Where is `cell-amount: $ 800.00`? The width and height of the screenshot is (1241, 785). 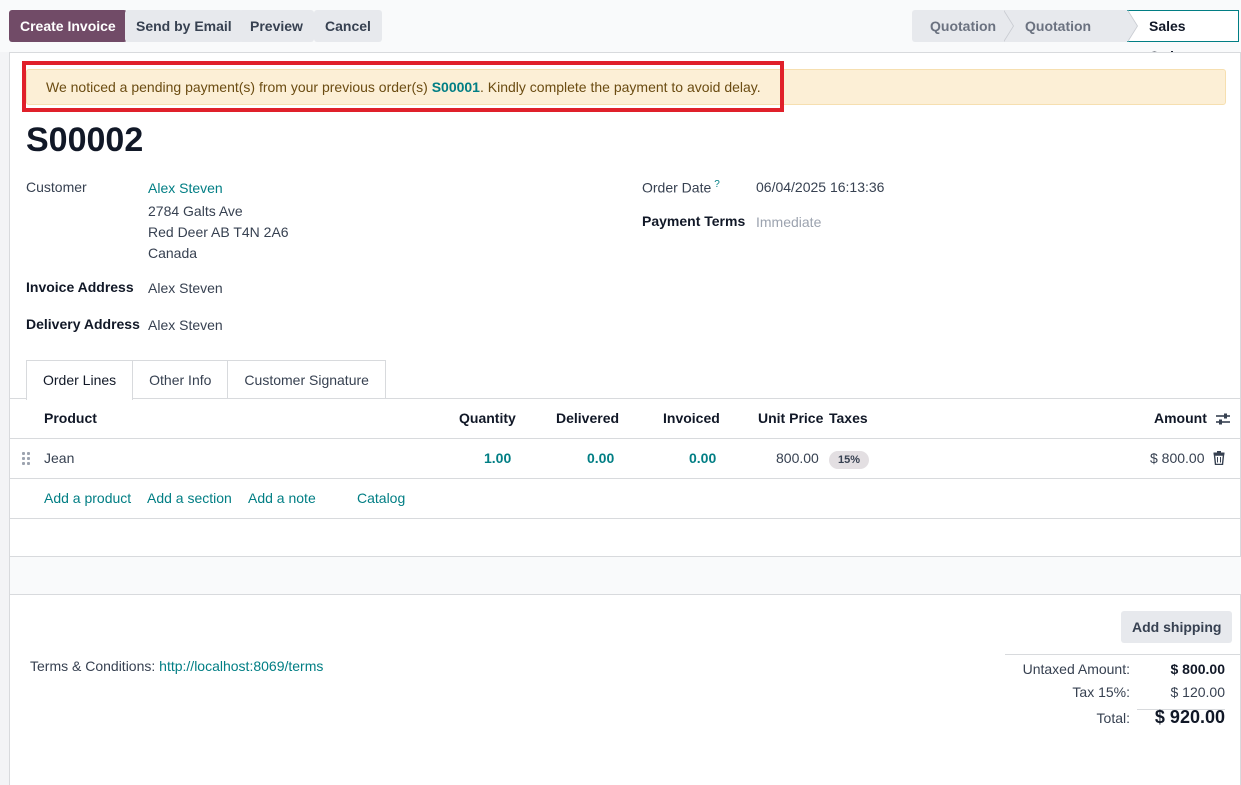 cell-amount: $ 800.00 is located at coordinates (1177, 458).